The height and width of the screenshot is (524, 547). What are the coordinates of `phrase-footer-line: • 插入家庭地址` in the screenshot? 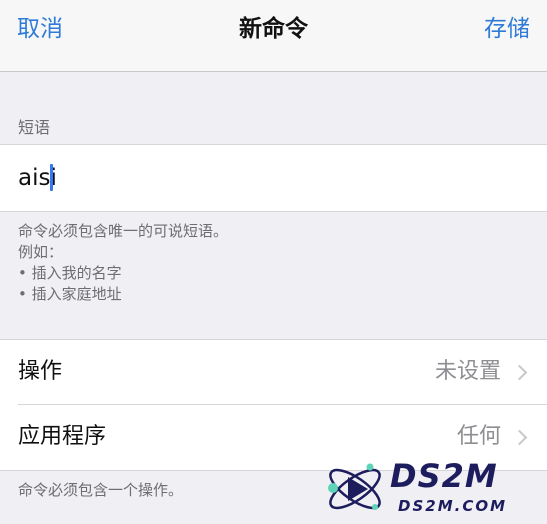 It's located at (70, 294).